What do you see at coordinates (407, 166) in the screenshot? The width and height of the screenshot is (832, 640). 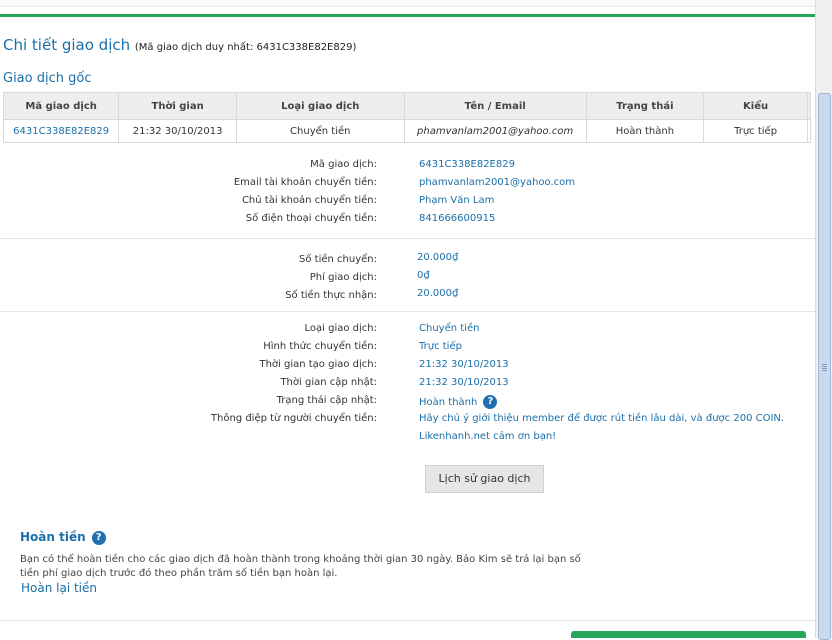 I see `detail-row-code: Mã giao dịch: 6431C338E82E829` at bounding box center [407, 166].